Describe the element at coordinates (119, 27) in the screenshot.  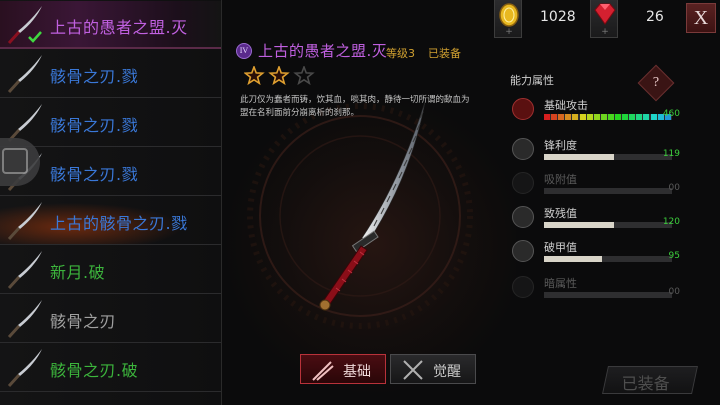
I see `weapon-name: 上古的愚者之盟.灭` at that location.